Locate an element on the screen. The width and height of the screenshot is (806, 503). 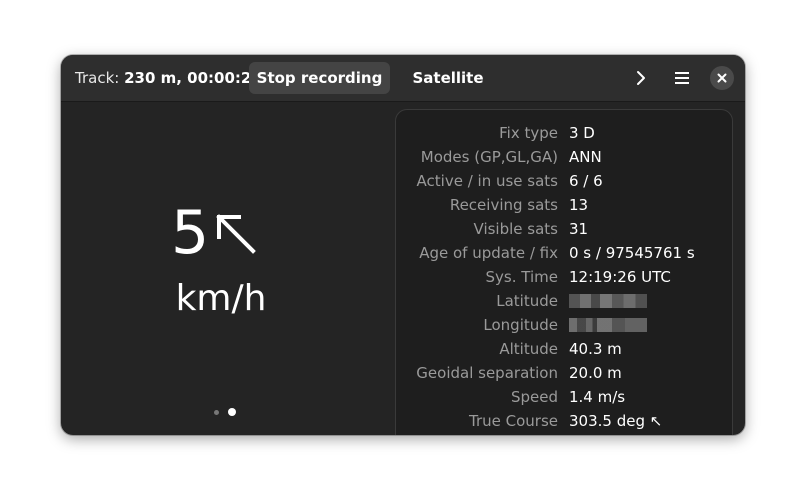
info-value: 40.3 m is located at coordinates (595, 349).